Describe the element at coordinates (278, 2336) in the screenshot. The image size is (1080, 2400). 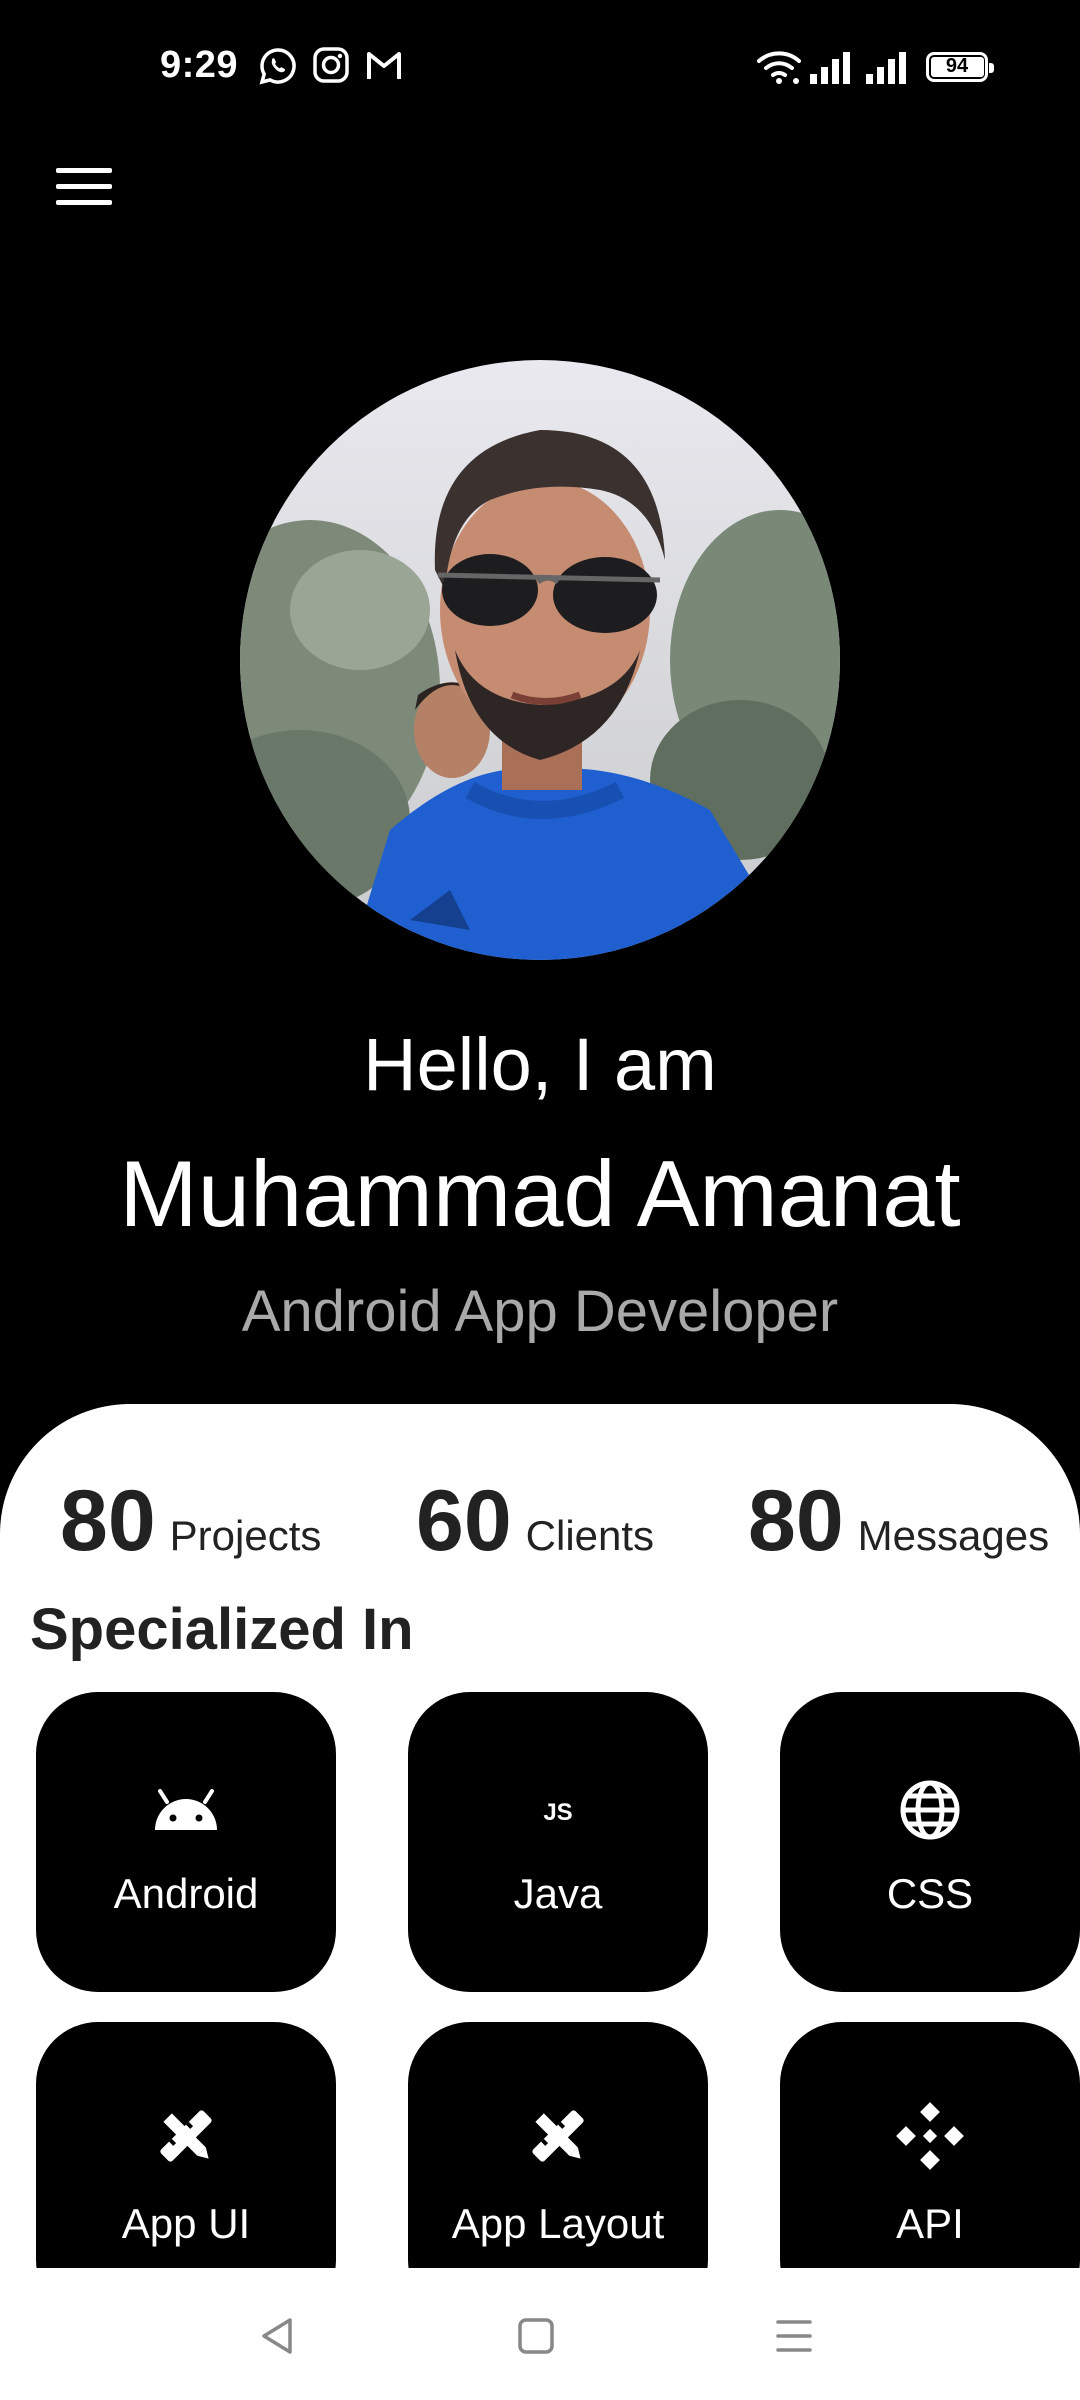
I see `back-icon` at that location.